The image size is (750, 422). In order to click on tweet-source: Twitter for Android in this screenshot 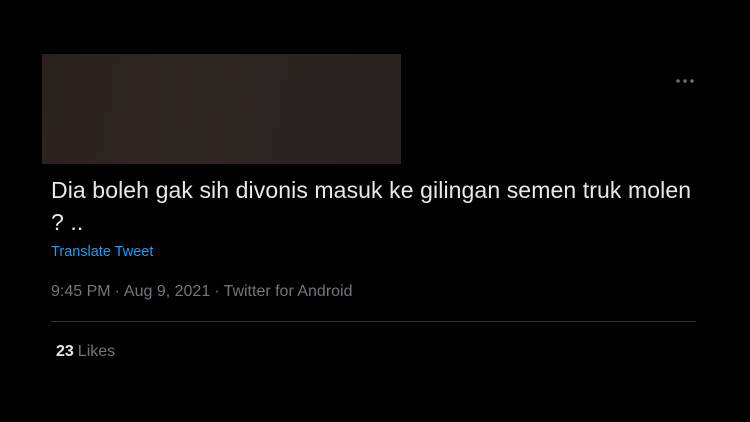, I will do `click(288, 291)`.